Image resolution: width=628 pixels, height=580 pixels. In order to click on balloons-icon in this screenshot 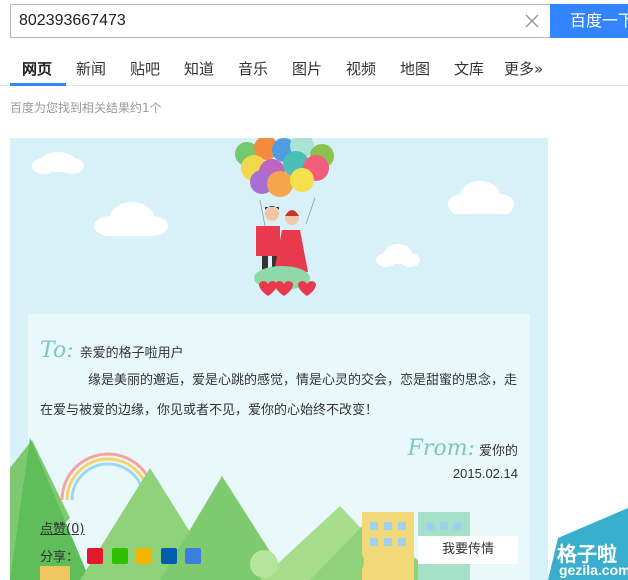, I will do `click(284, 182)`.